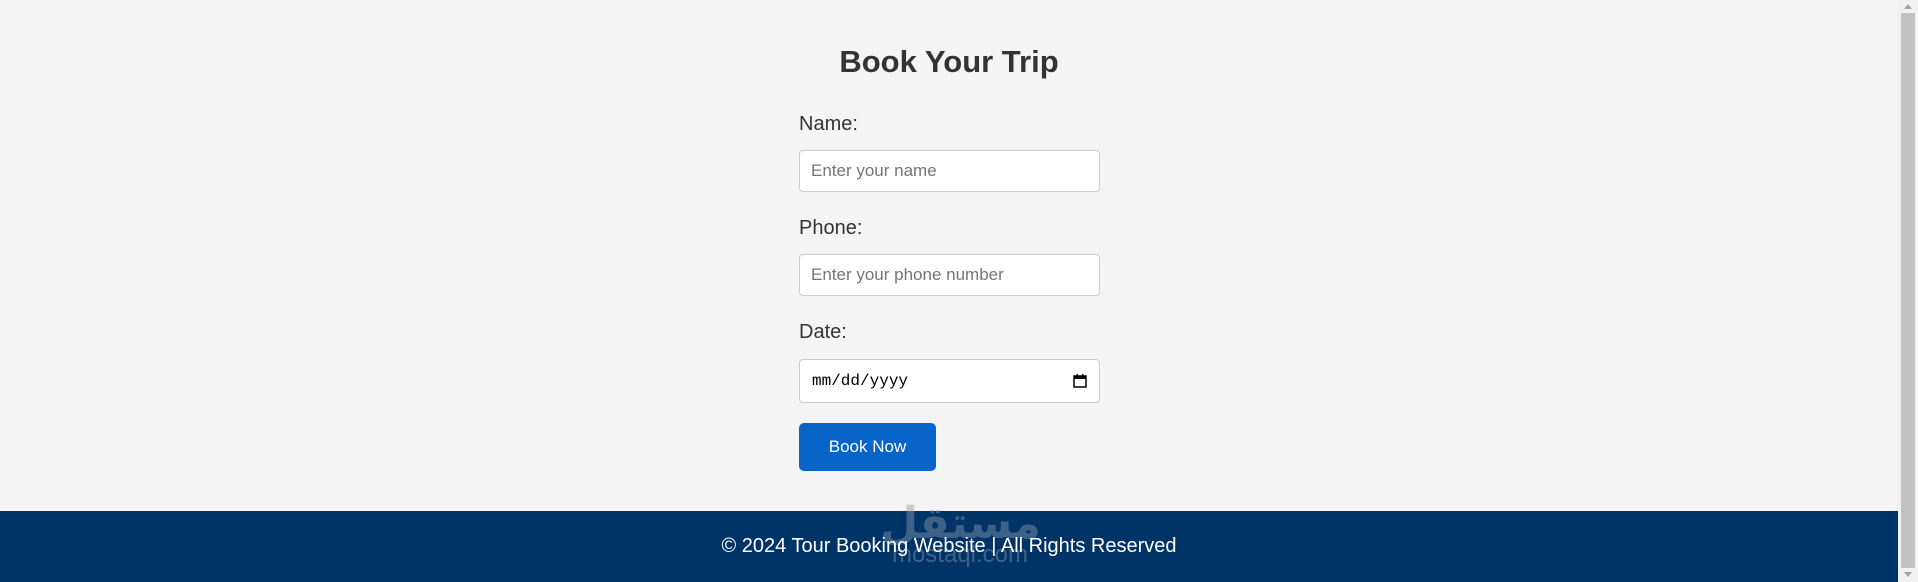 Image resolution: width=1918 pixels, height=582 pixels. Describe the element at coordinates (831, 228) in the screenshot. I see `phone-label: Phone:` at that location.